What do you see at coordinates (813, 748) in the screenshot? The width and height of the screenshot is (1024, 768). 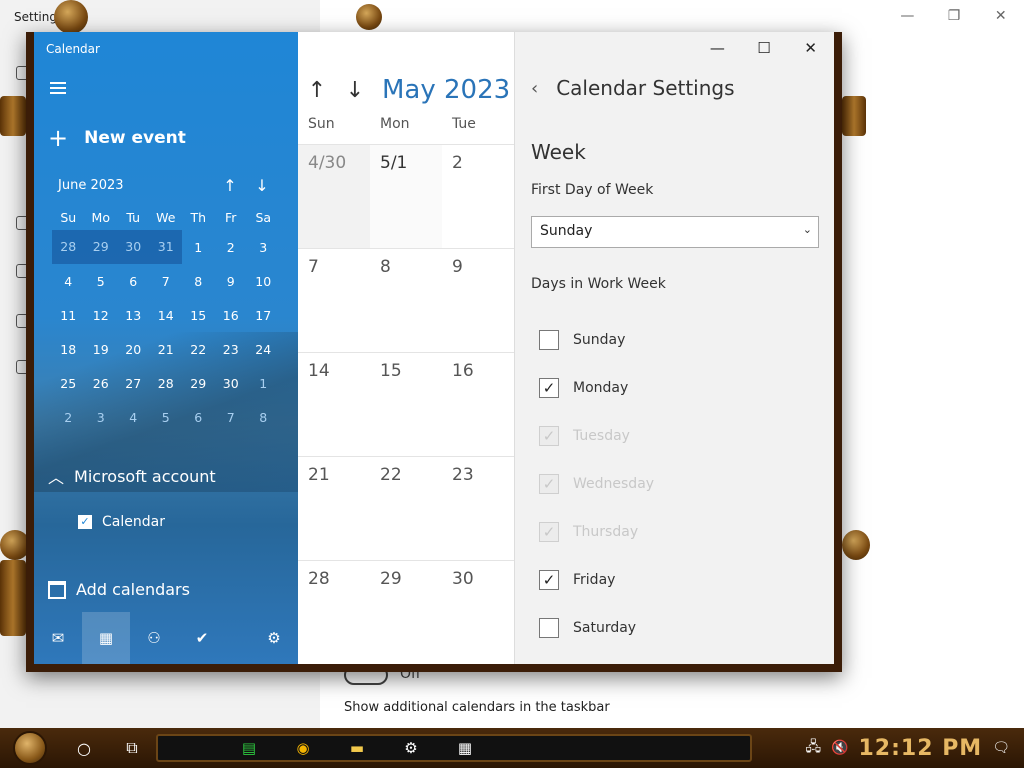 I see `network-icon: 🖧` at bounding box center [813, 748].